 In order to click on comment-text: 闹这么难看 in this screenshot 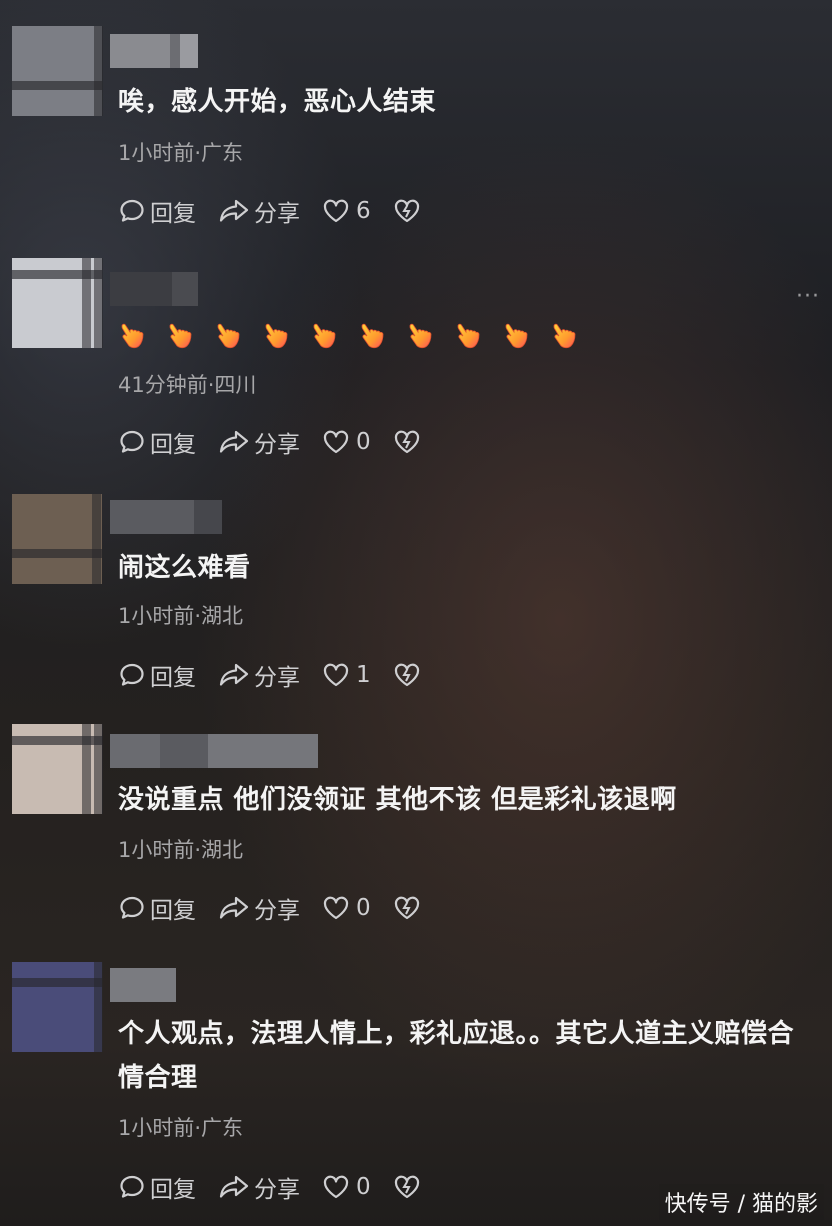, I will do `click(184, 568)`.